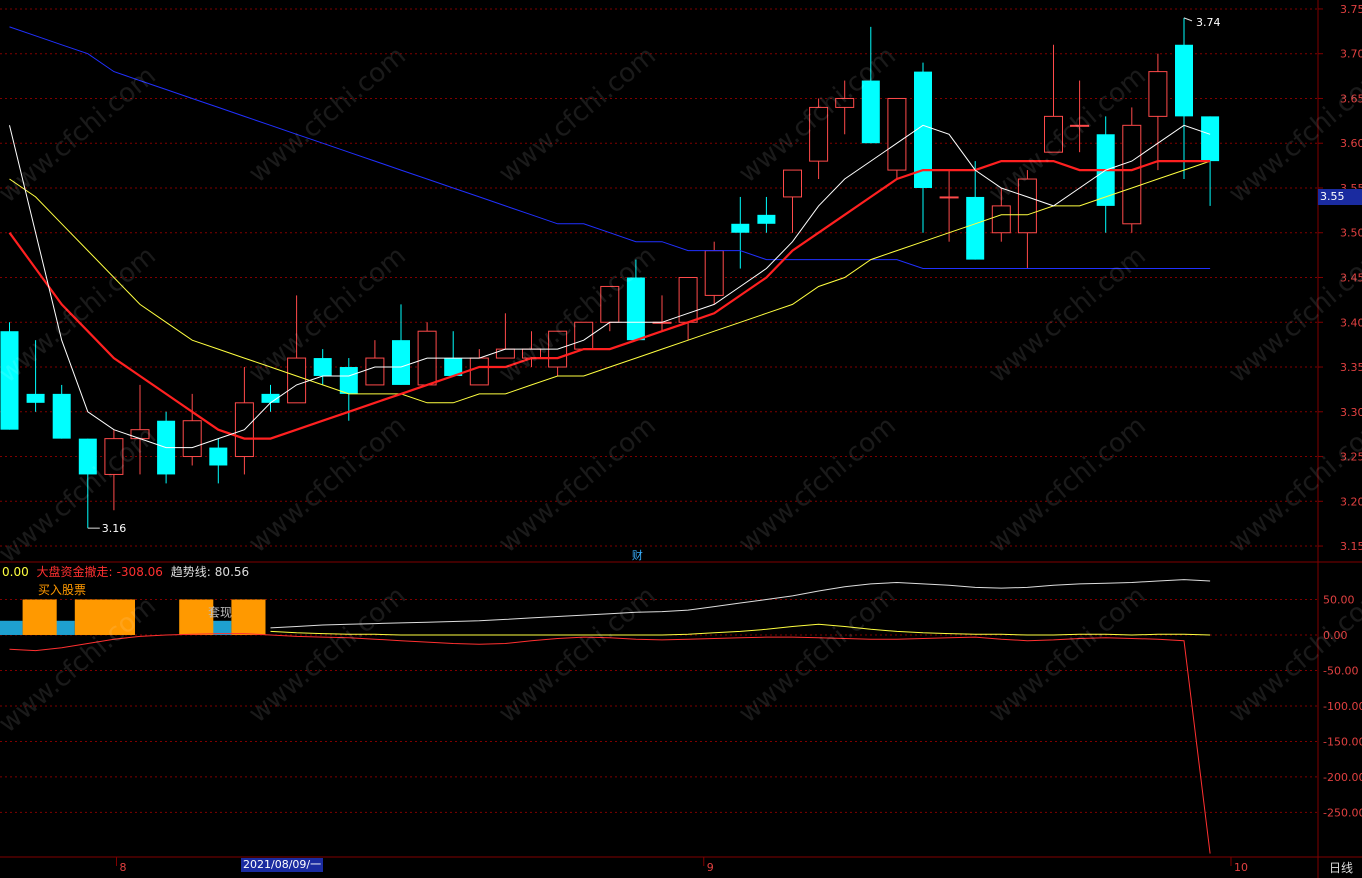 The height and width of the screenshot is (878, 1362). Describe the element at coordinates (114, 528) in the screenshot. I see `low-label: 3.16` at that location.